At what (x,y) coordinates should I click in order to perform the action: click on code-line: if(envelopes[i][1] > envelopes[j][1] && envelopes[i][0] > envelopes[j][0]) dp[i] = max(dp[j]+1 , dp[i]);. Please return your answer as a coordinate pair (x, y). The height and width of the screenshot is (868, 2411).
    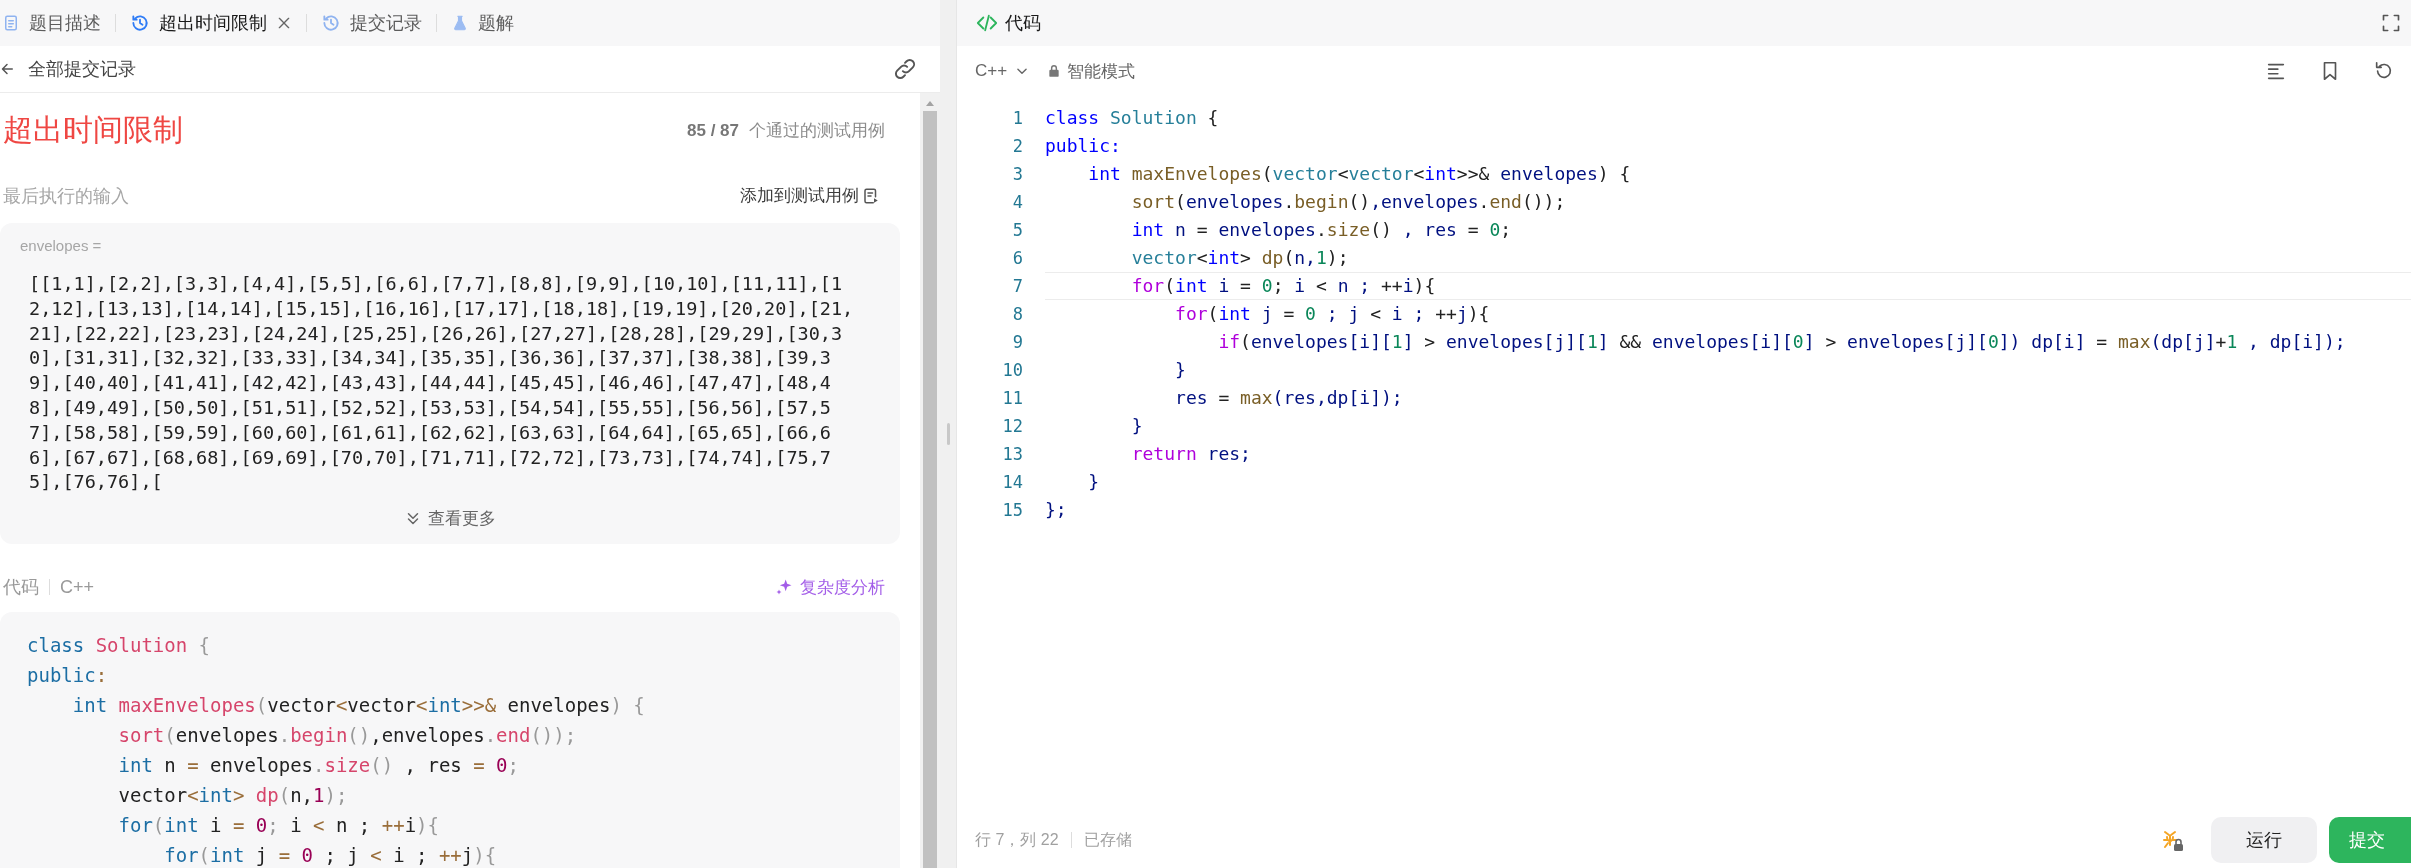
    Looking at the image, I should click on (1781, 342).